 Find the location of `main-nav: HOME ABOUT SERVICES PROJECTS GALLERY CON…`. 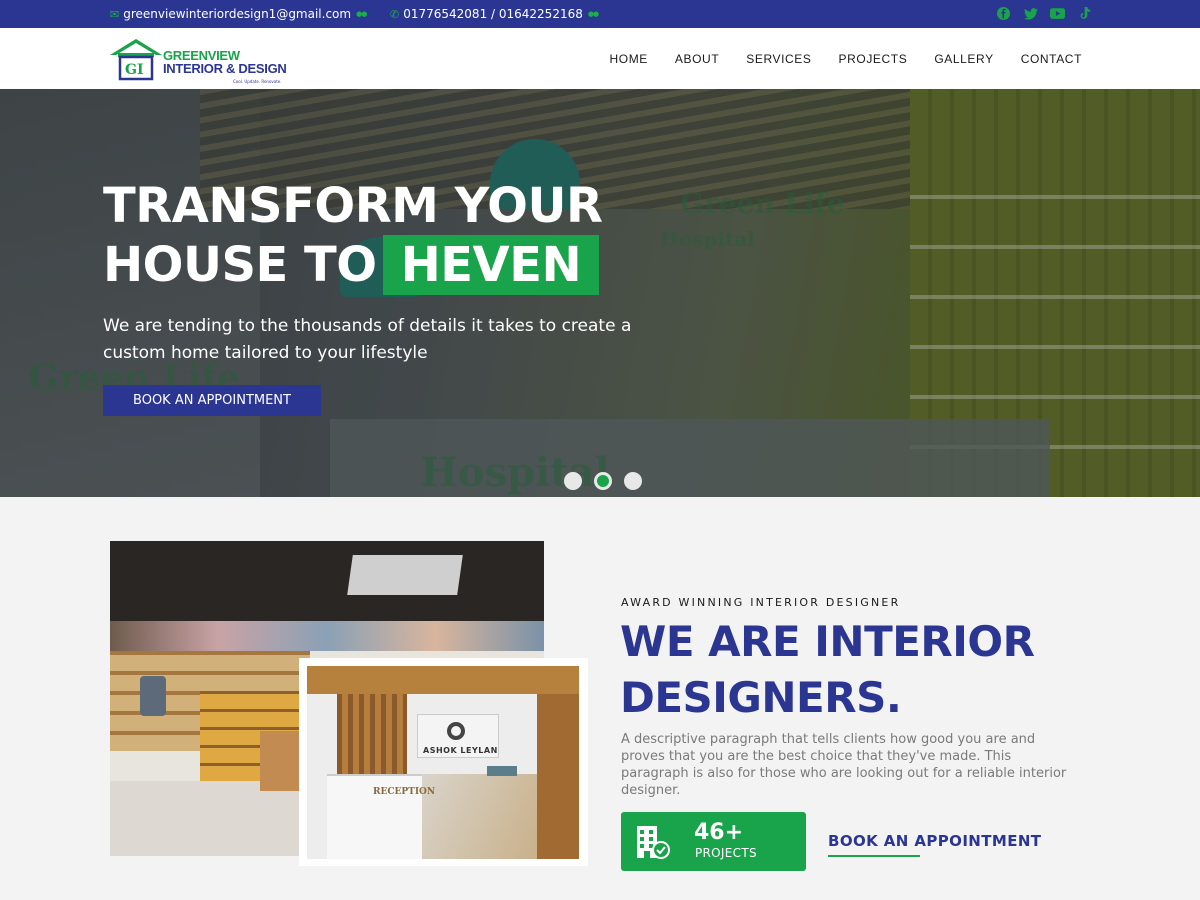

main-nav: HOME ABOUT SERVICES PROJECTS GALLERY CON… is located at coordinates (846, 59).